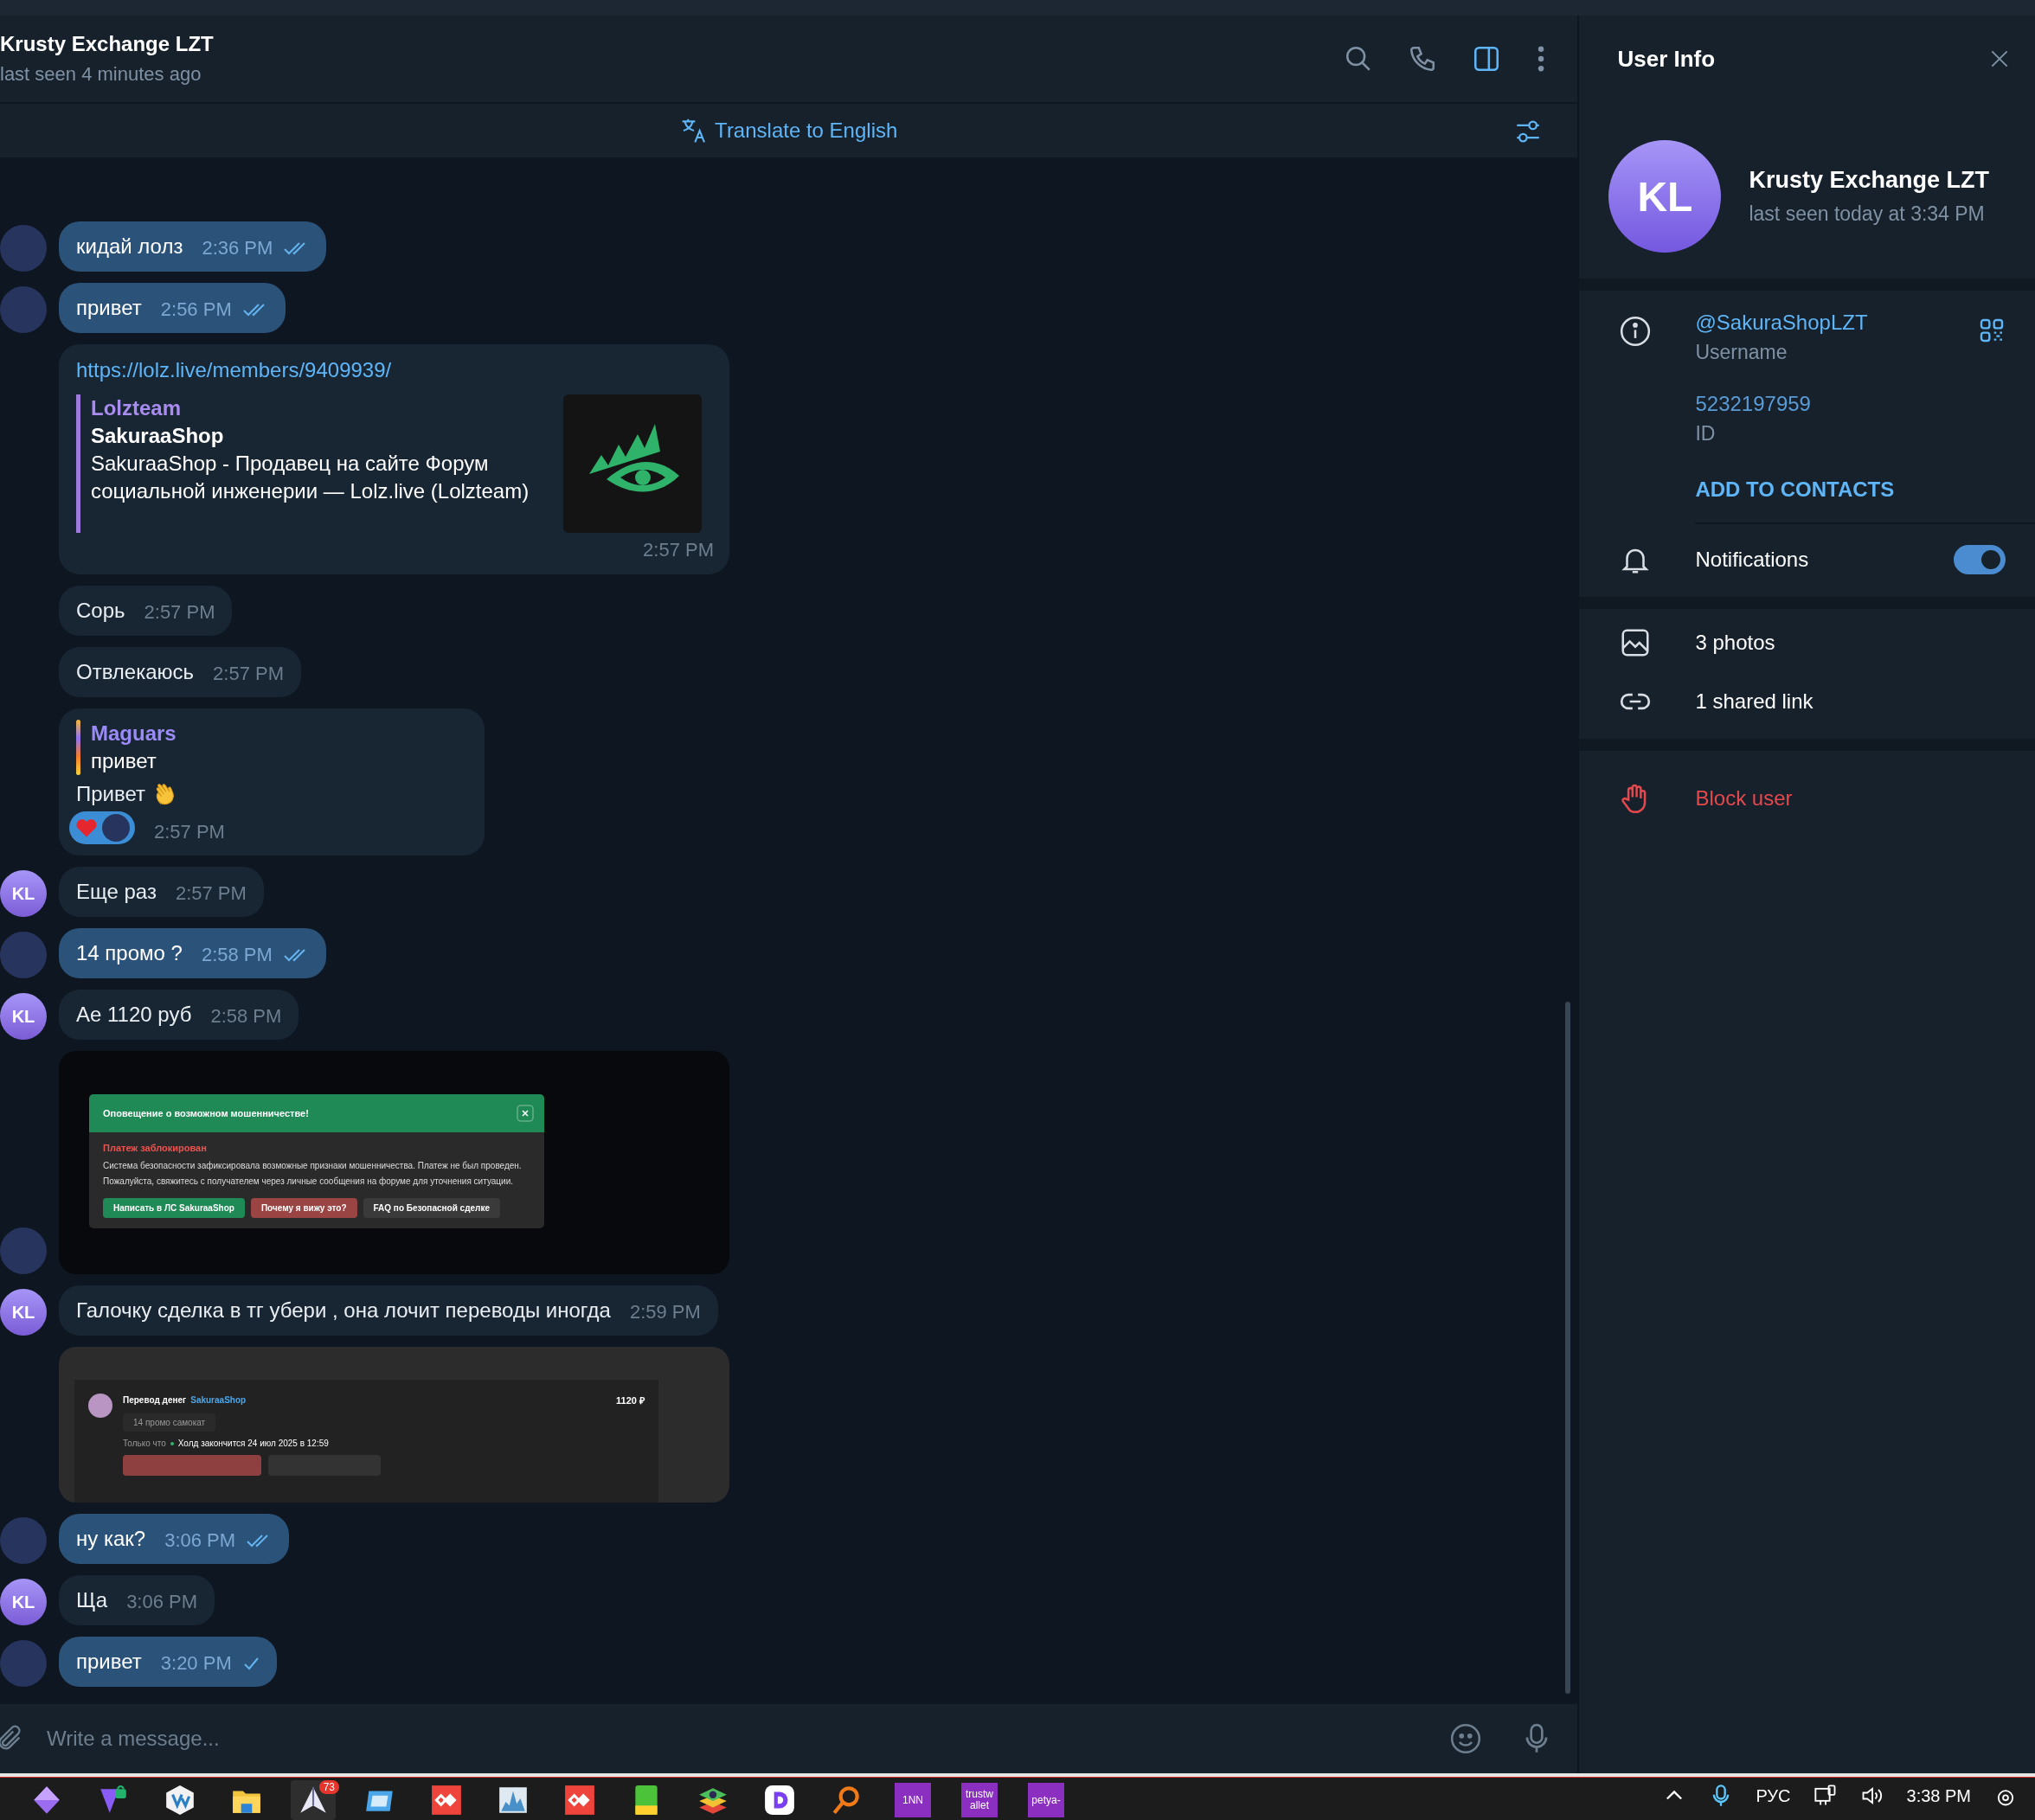 The width and height of the screenshot is (2035, 1820). I want to click on message-time: 2:56 PM, so click(196, 310).